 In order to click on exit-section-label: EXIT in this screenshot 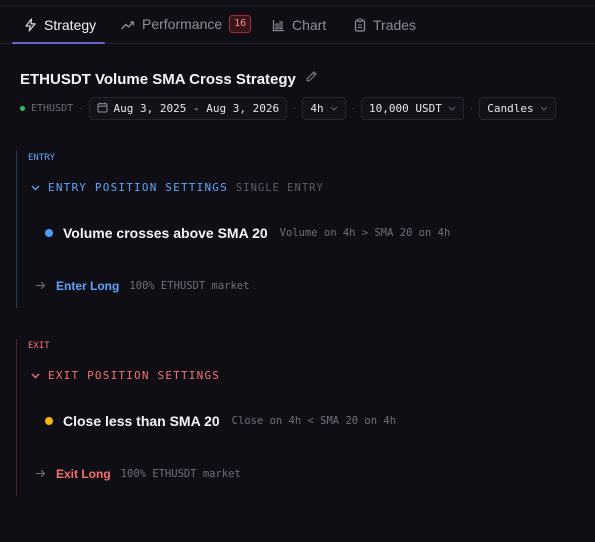, I will do `click(39, 346)`.